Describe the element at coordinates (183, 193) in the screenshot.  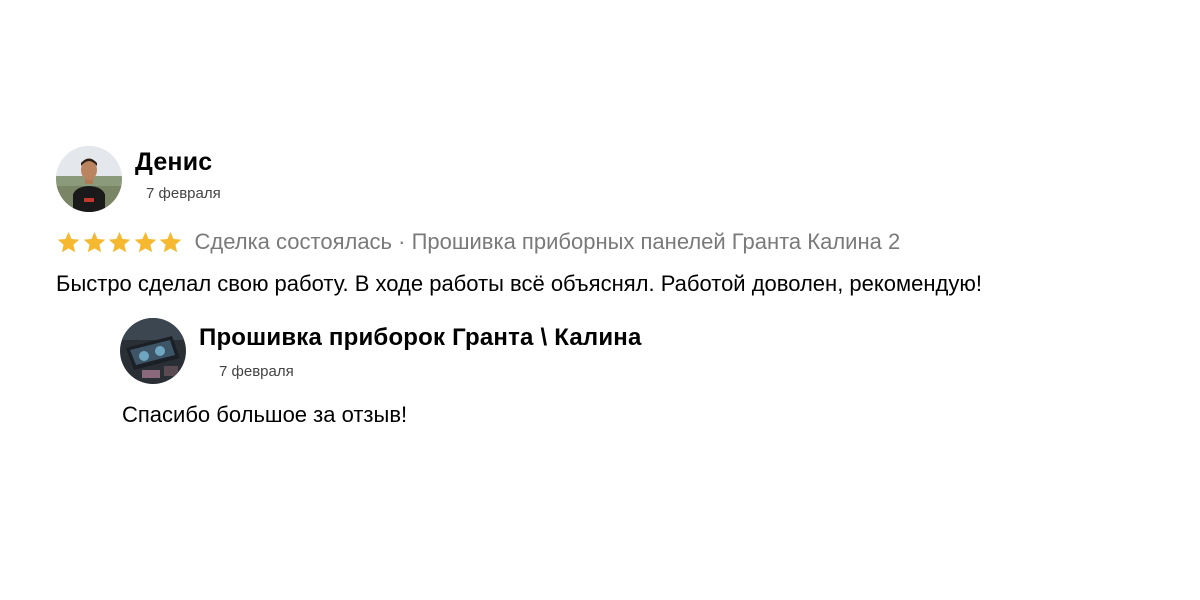
I see `review-date: 7 февраля` at that location.